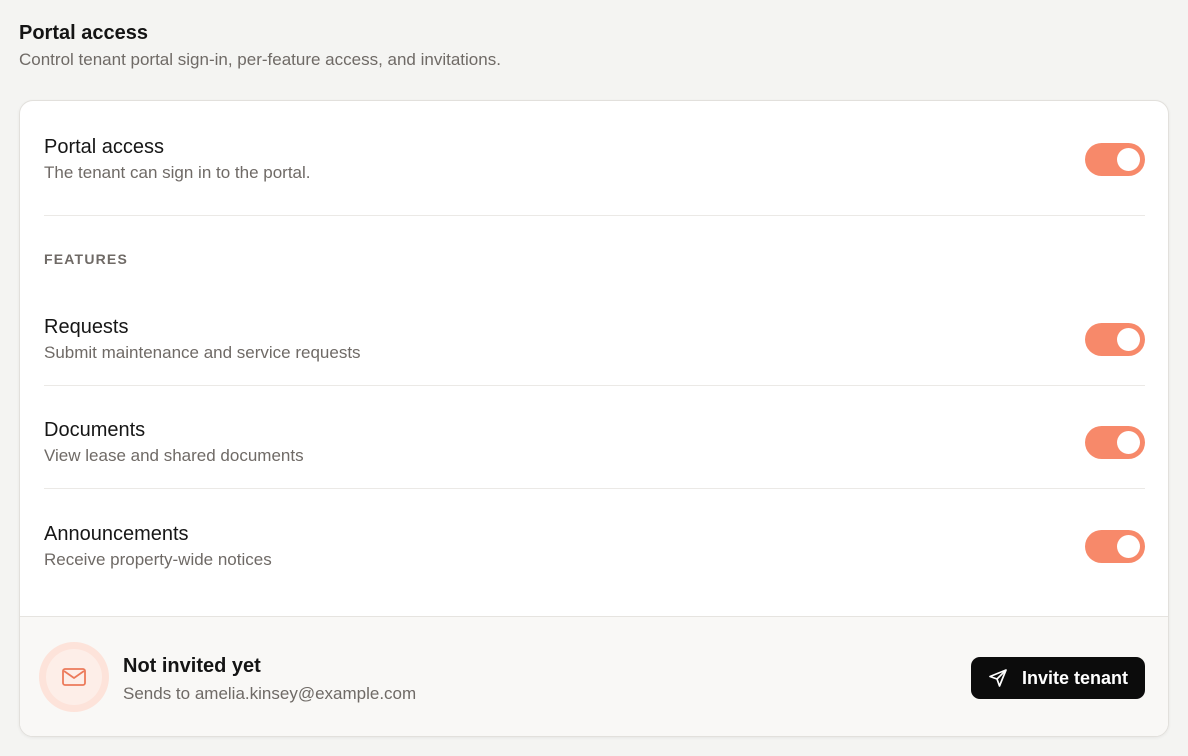  I want to click on documents-toggle, so click(1115, 442).